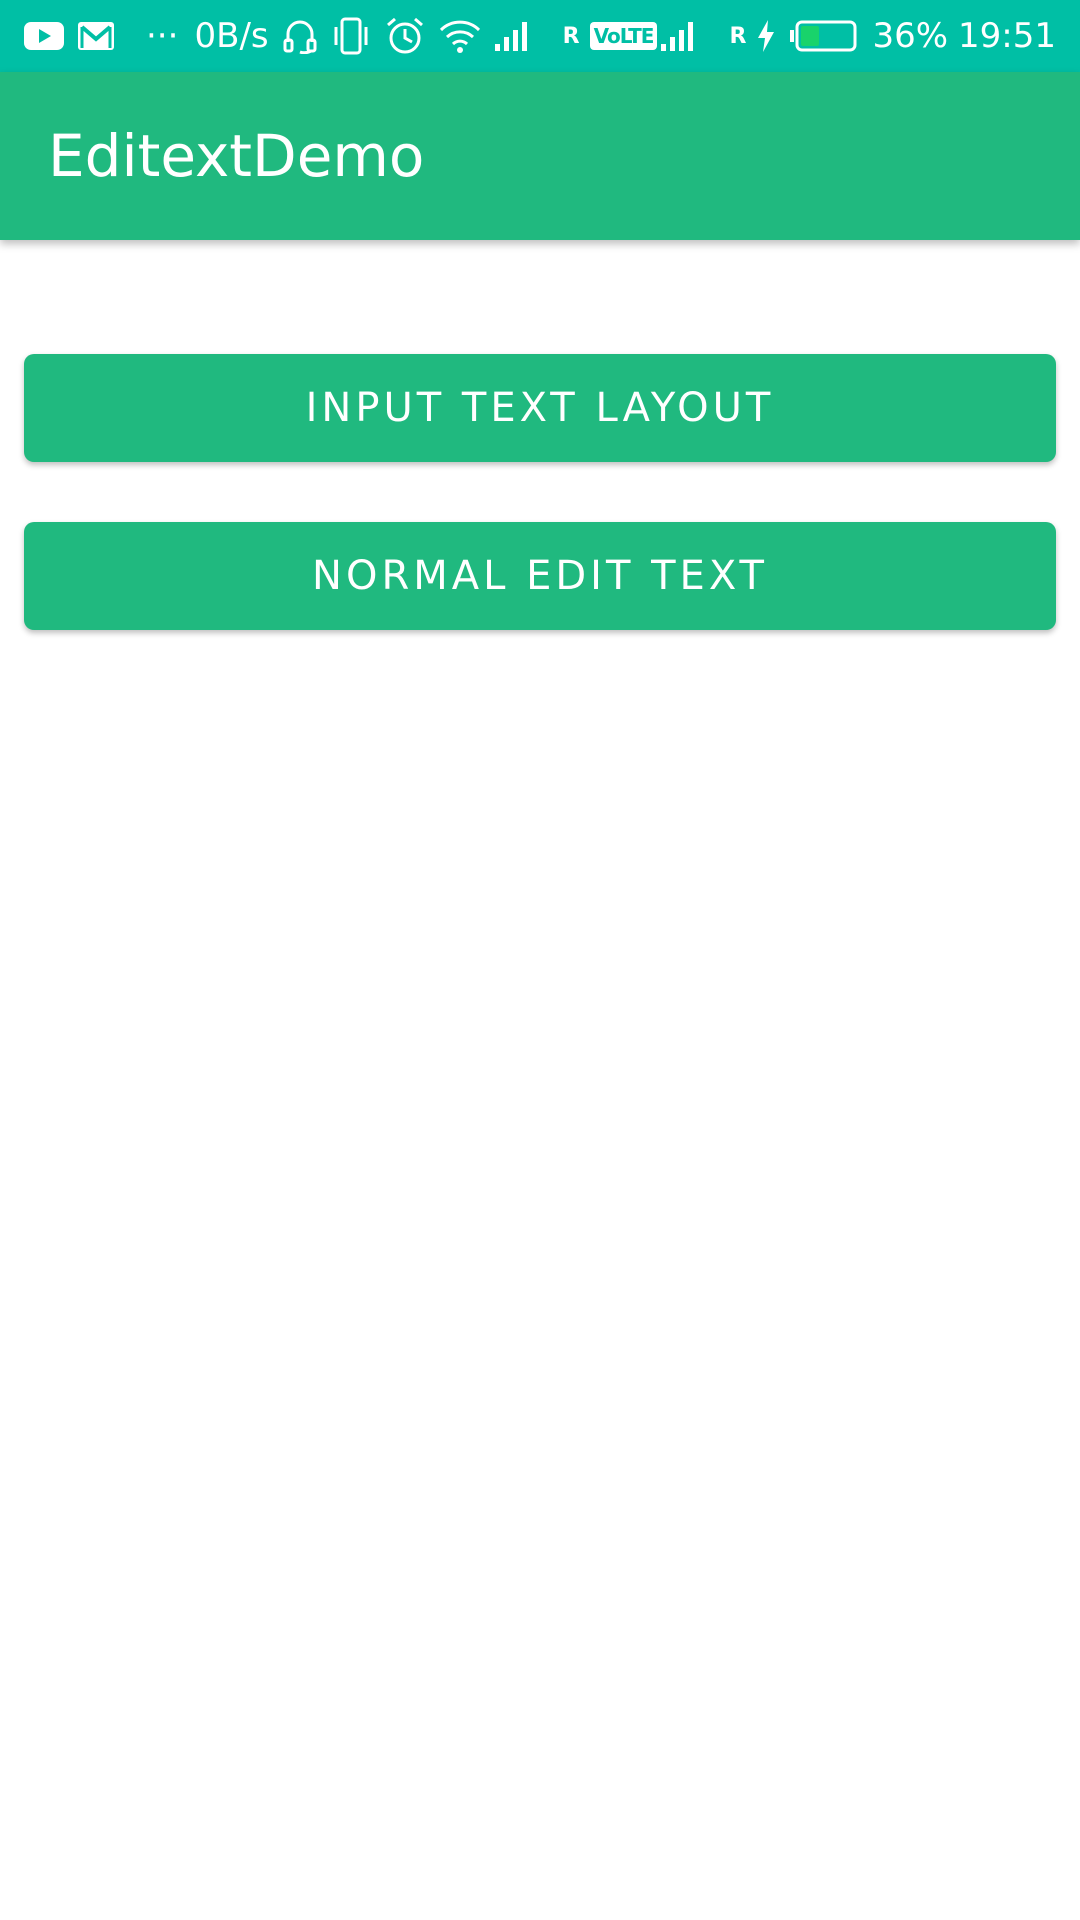 The width and height of the screenshot is (1080, 1920). I want to click on charging-icon, so click(766, 36).